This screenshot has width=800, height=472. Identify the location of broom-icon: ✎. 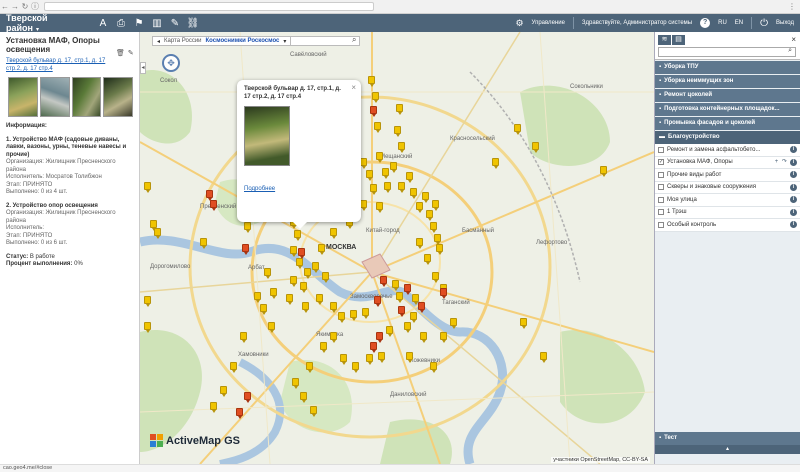
(175, 23).